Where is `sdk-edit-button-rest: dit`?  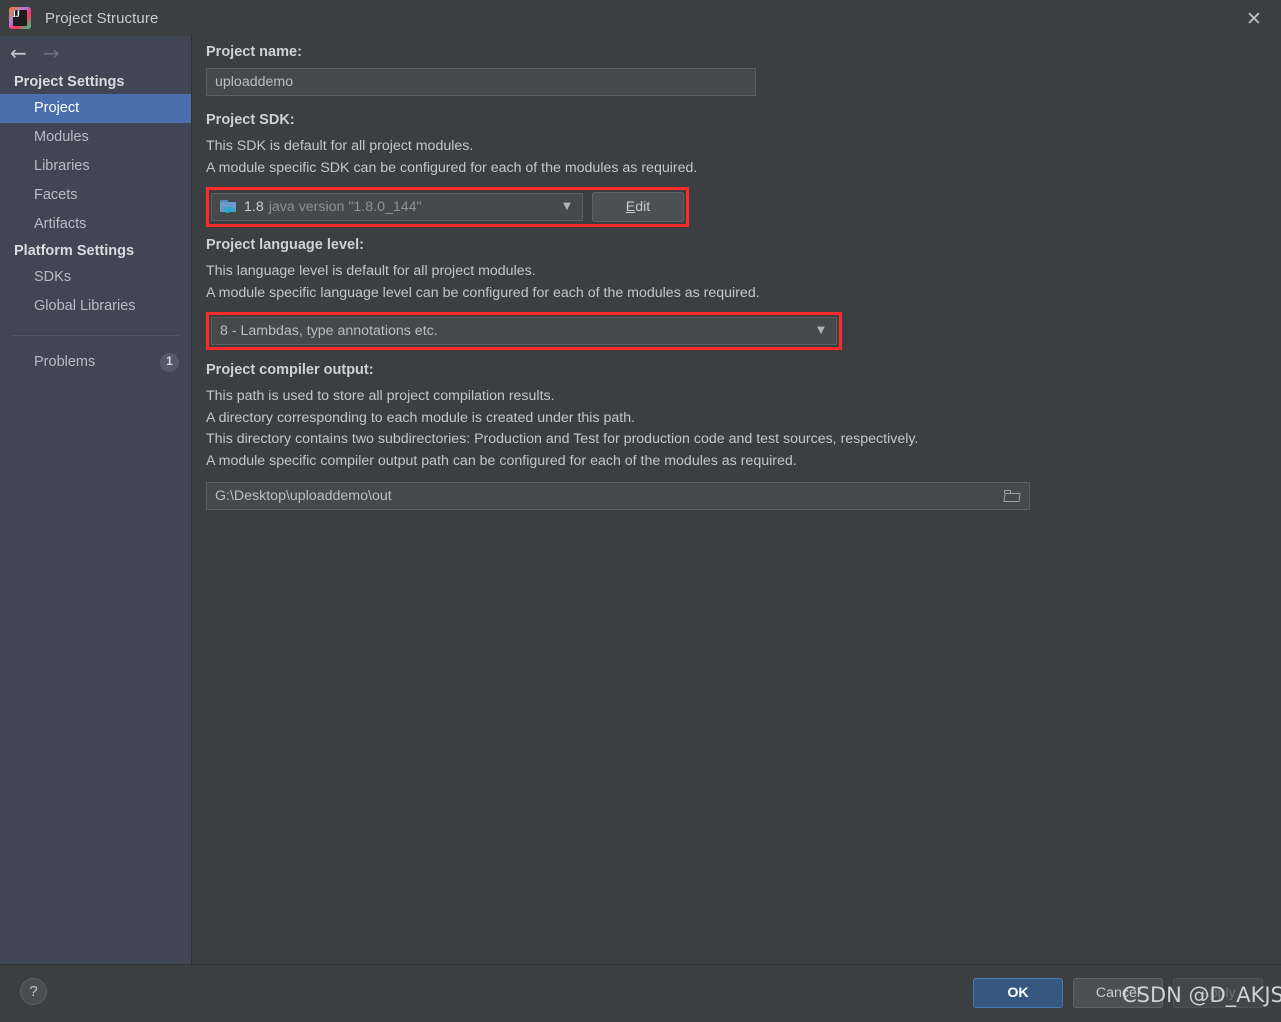
sdk-edit-button-rest: dit is located at coordinates (643, 207).